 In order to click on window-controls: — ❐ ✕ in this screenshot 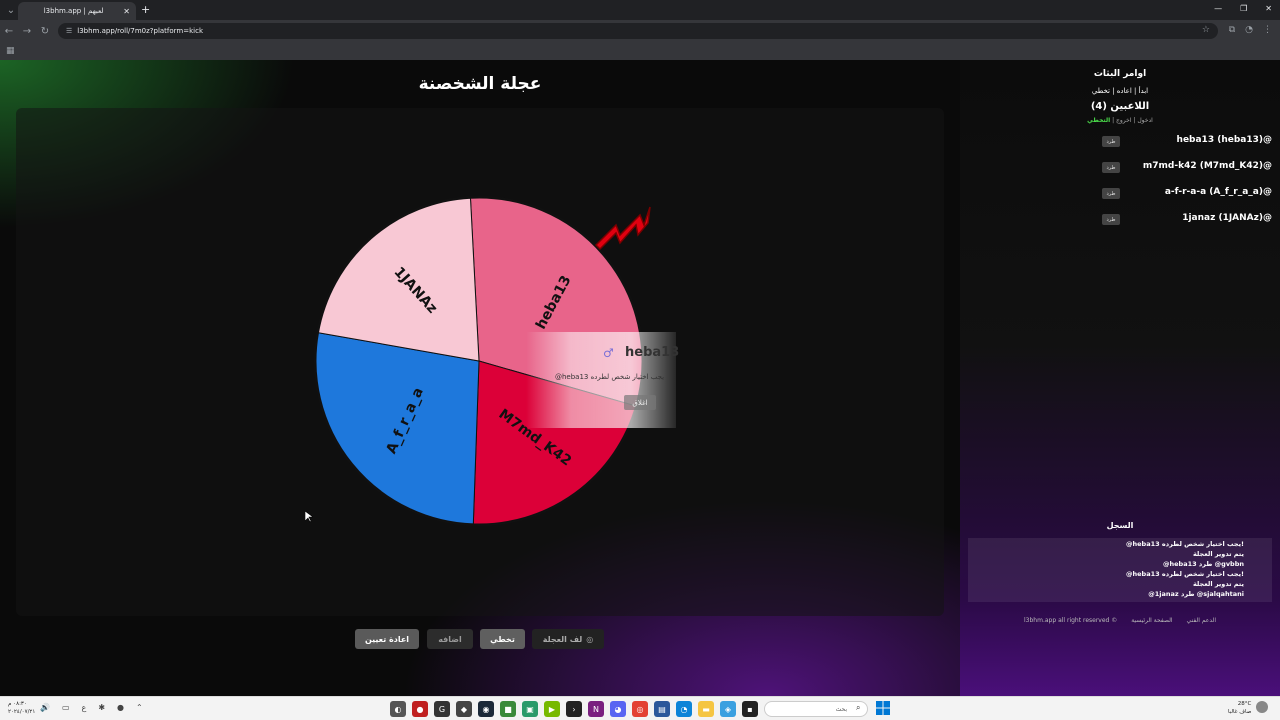, I will do `click(1243, 8)`.